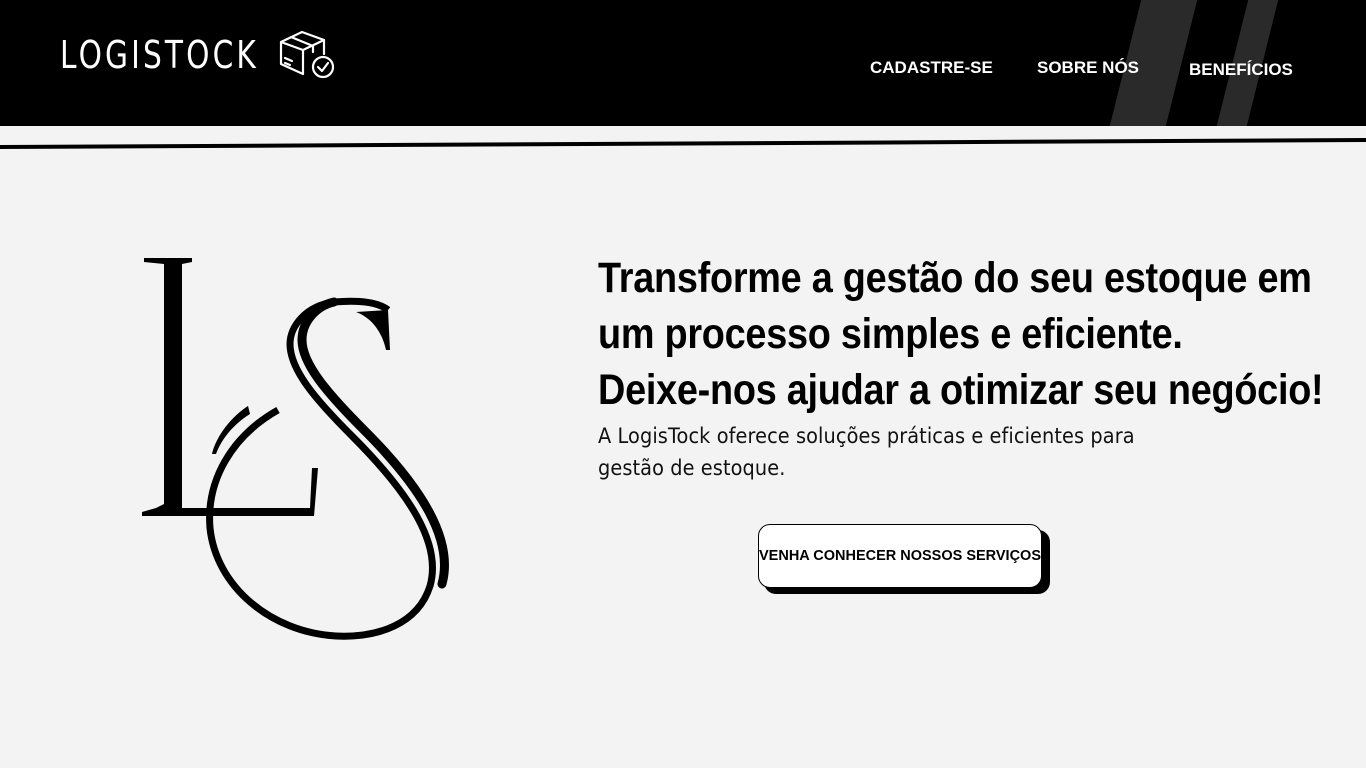  What do you see at coordinates (307, 54) in the screenshot?
I see `package-check-icon` at bounding box center [307, 54].